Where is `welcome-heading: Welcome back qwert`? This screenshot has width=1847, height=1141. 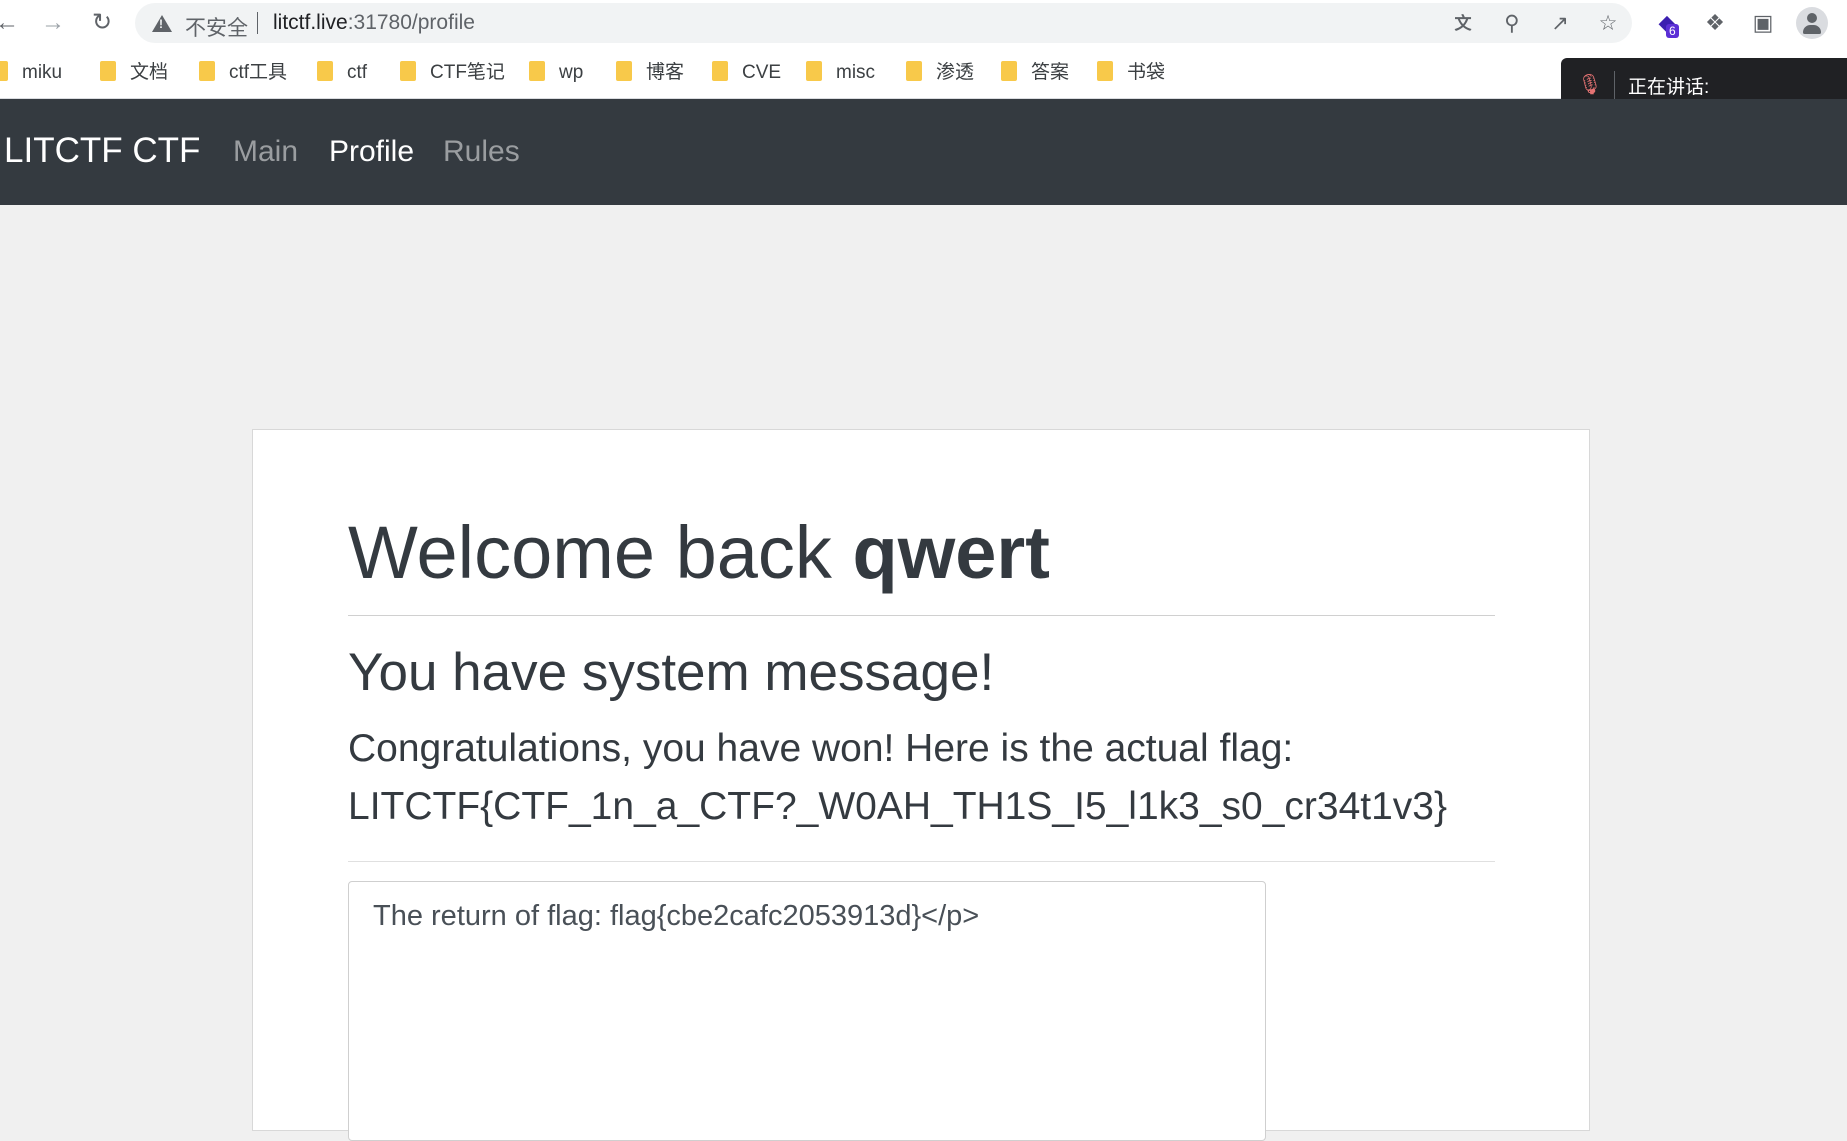
welcome-heading: Welcome back qwert is located at coordinates (699, 552).